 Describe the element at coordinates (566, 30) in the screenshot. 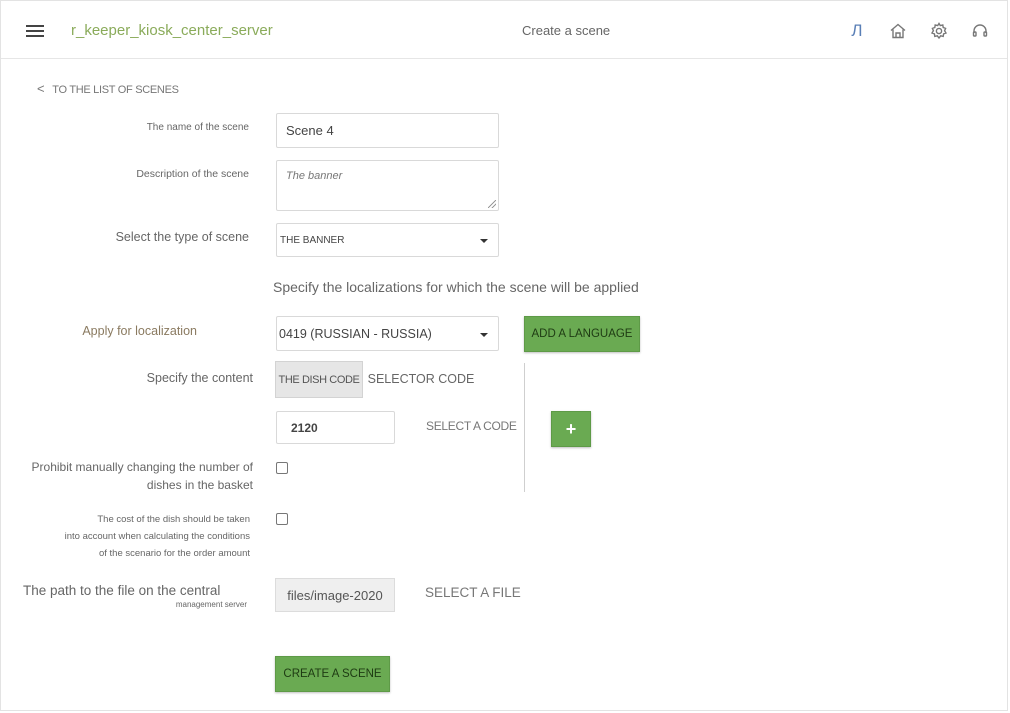

I see `page-title: Create a scene` at that location.